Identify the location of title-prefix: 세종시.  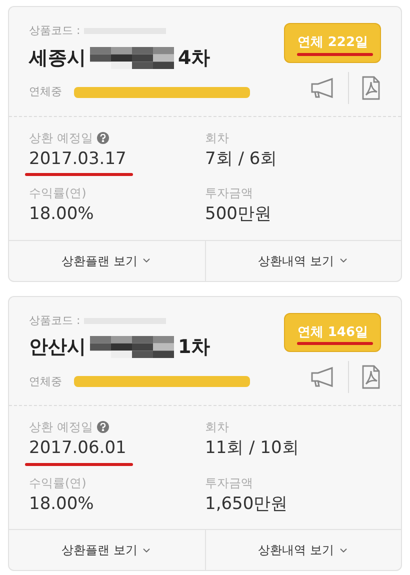
(57, 58).